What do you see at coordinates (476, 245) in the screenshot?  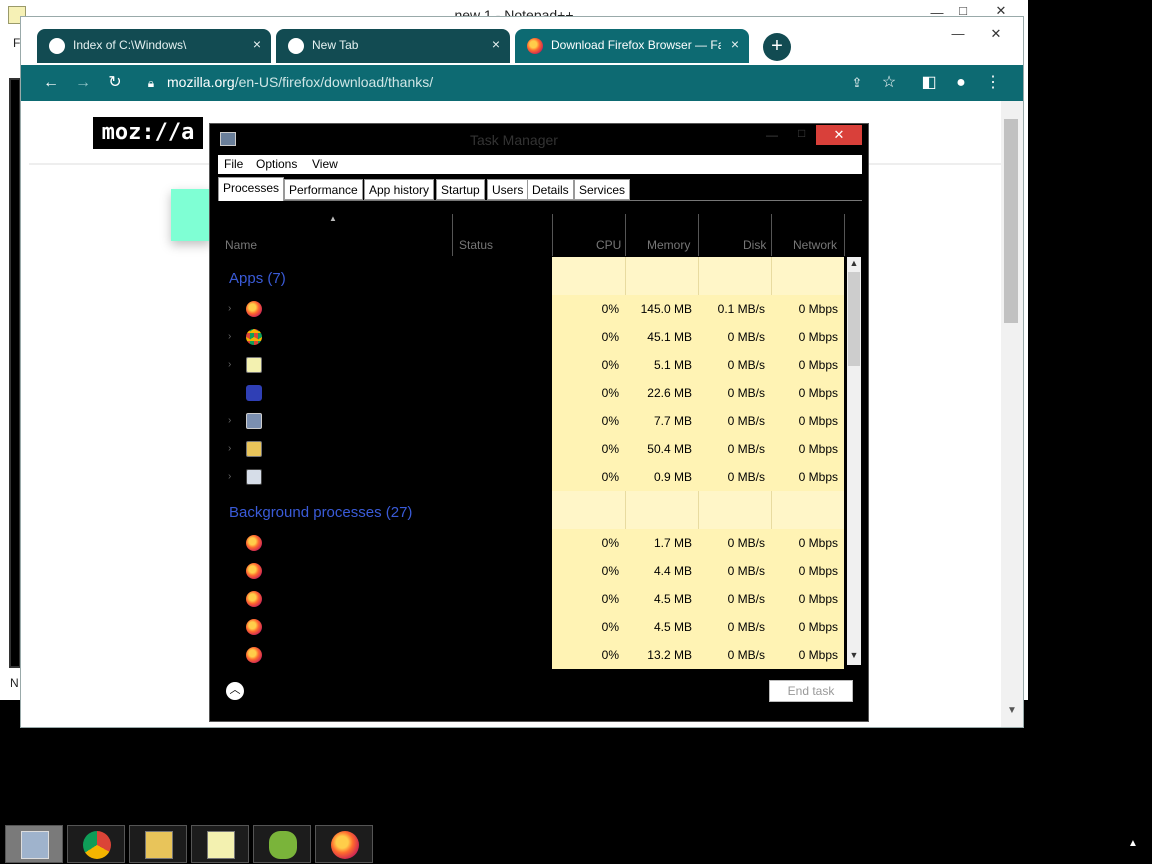 I see `col-status: Status` at bounding box center [476, 245].